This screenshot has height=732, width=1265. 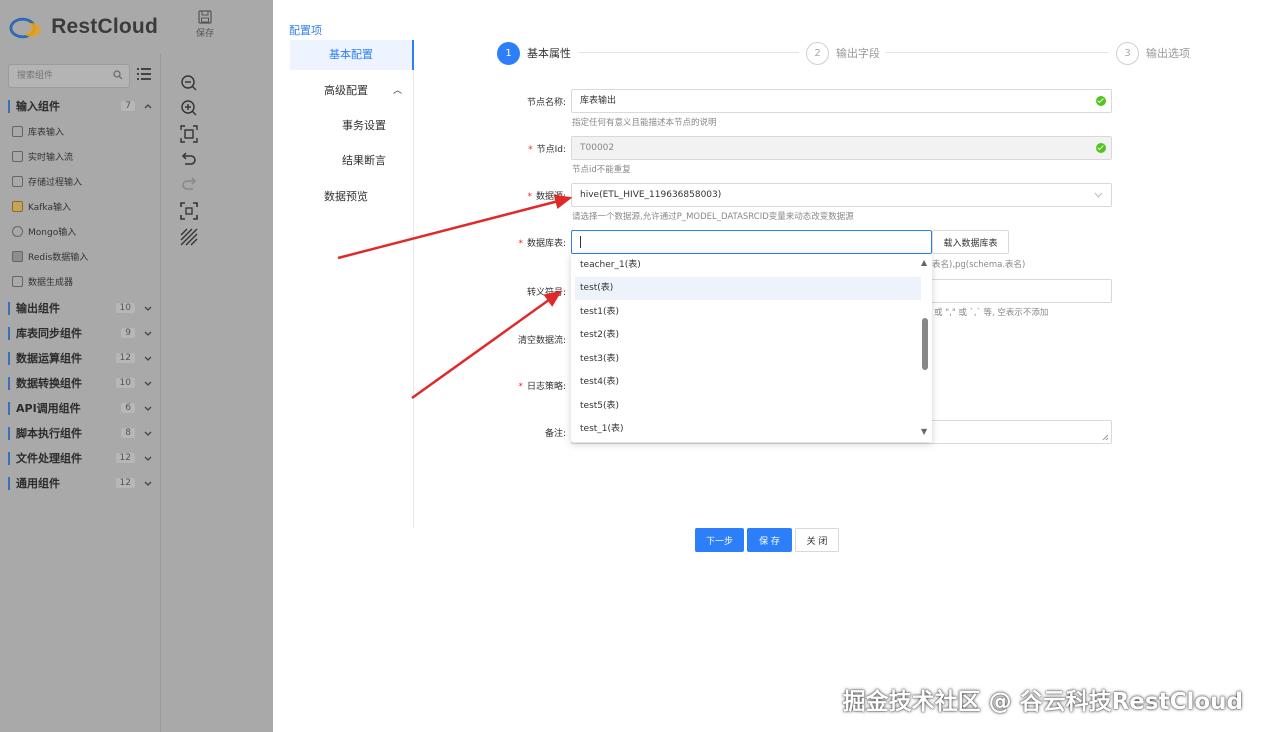 What do you see at coordinates (189, 108) in the screenshot?
I see `zoom-in-icon` at bounding box center [189, 108].